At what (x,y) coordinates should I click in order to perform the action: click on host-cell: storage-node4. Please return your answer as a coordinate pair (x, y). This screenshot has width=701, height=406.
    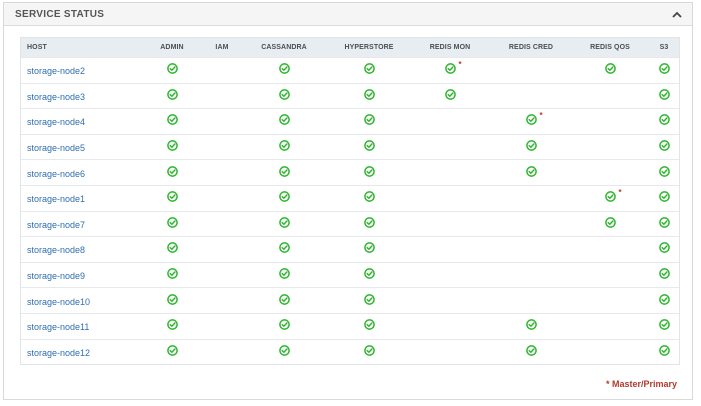
    Looking at the image, I should click on (80, 121).